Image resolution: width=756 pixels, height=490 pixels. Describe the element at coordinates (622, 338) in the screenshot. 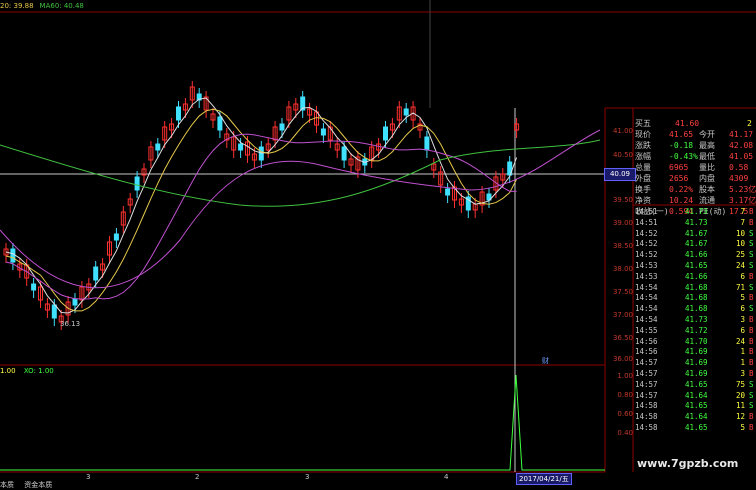

I see `price-tick-label: 36.50` at that location.